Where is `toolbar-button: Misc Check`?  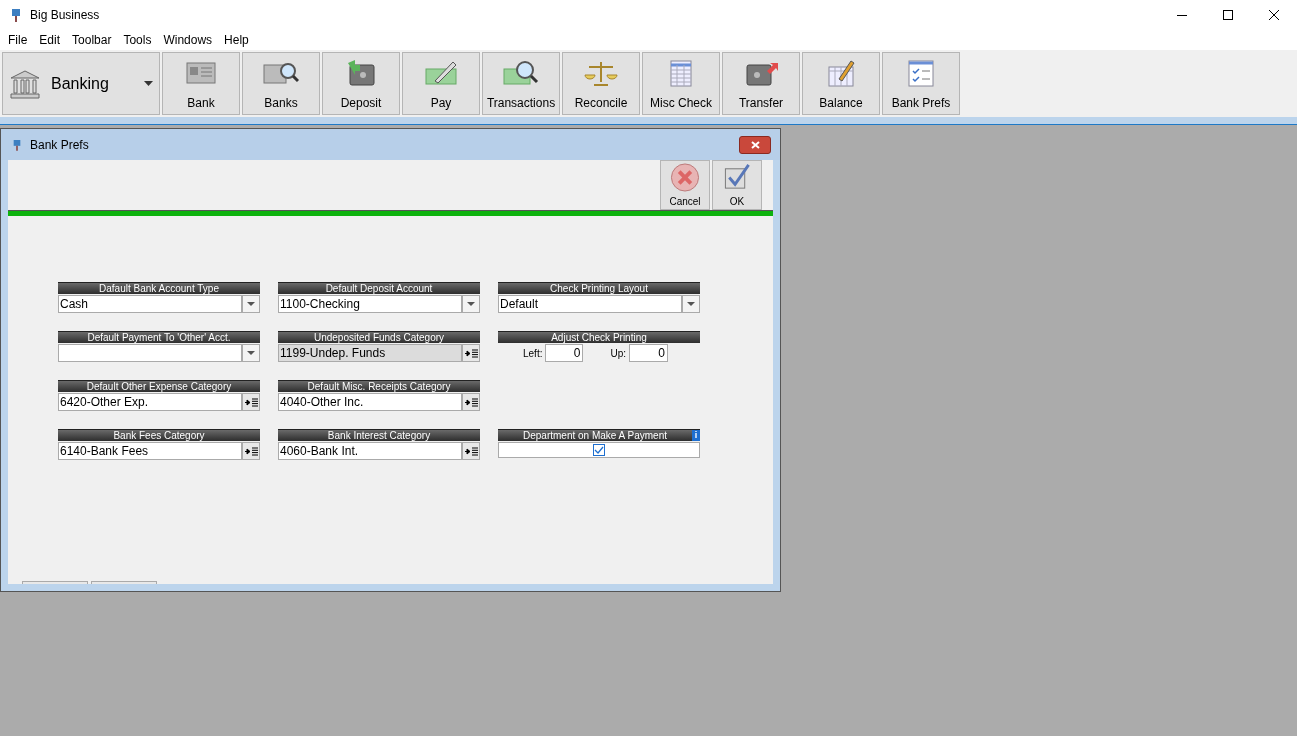
toolbar-button: Misc Check is located at coordinates (681, 83).